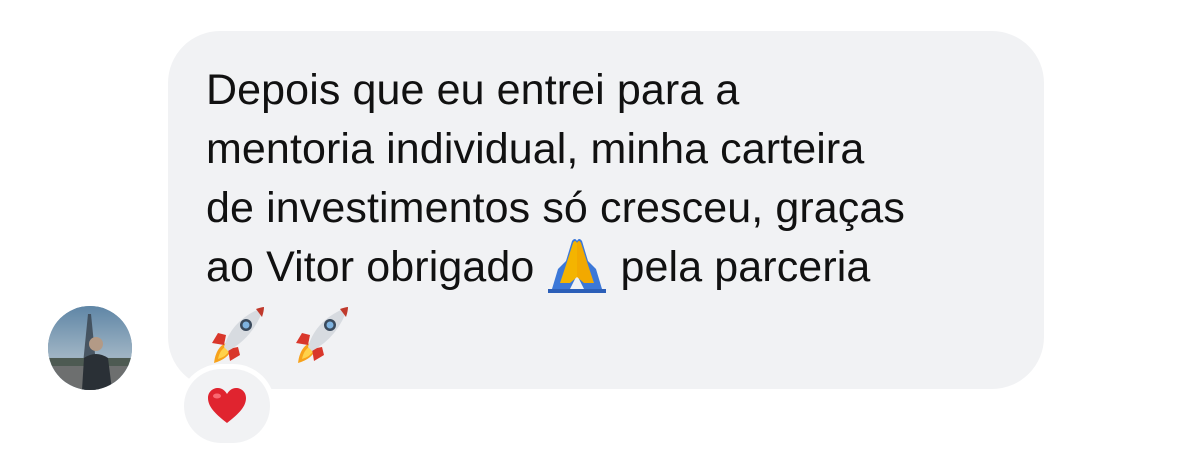  I want to click on message-line: pela parceria, so click(745, 267).